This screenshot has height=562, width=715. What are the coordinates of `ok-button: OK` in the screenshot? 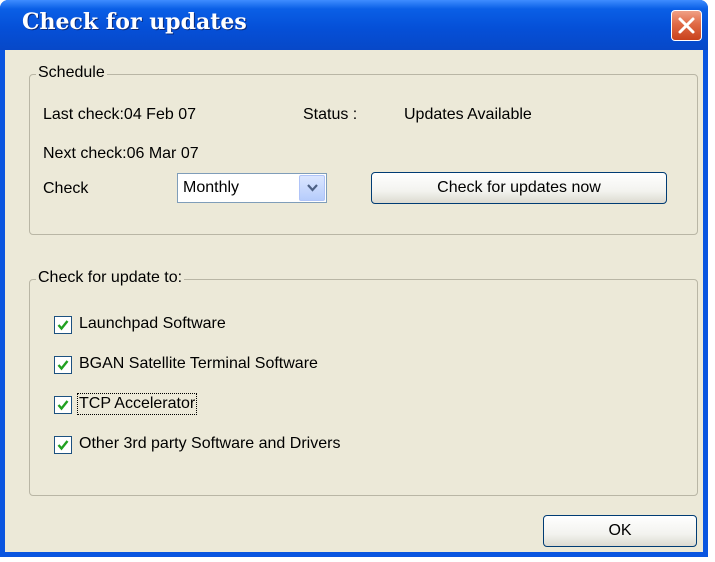 It's located at (620, 531).